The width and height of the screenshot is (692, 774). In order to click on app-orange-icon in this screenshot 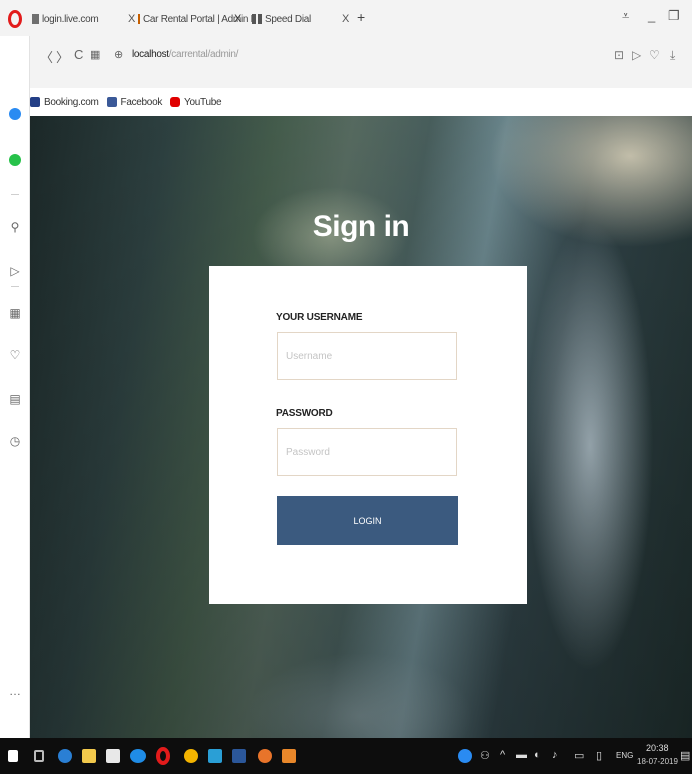, I will do `click(289, 756)`.